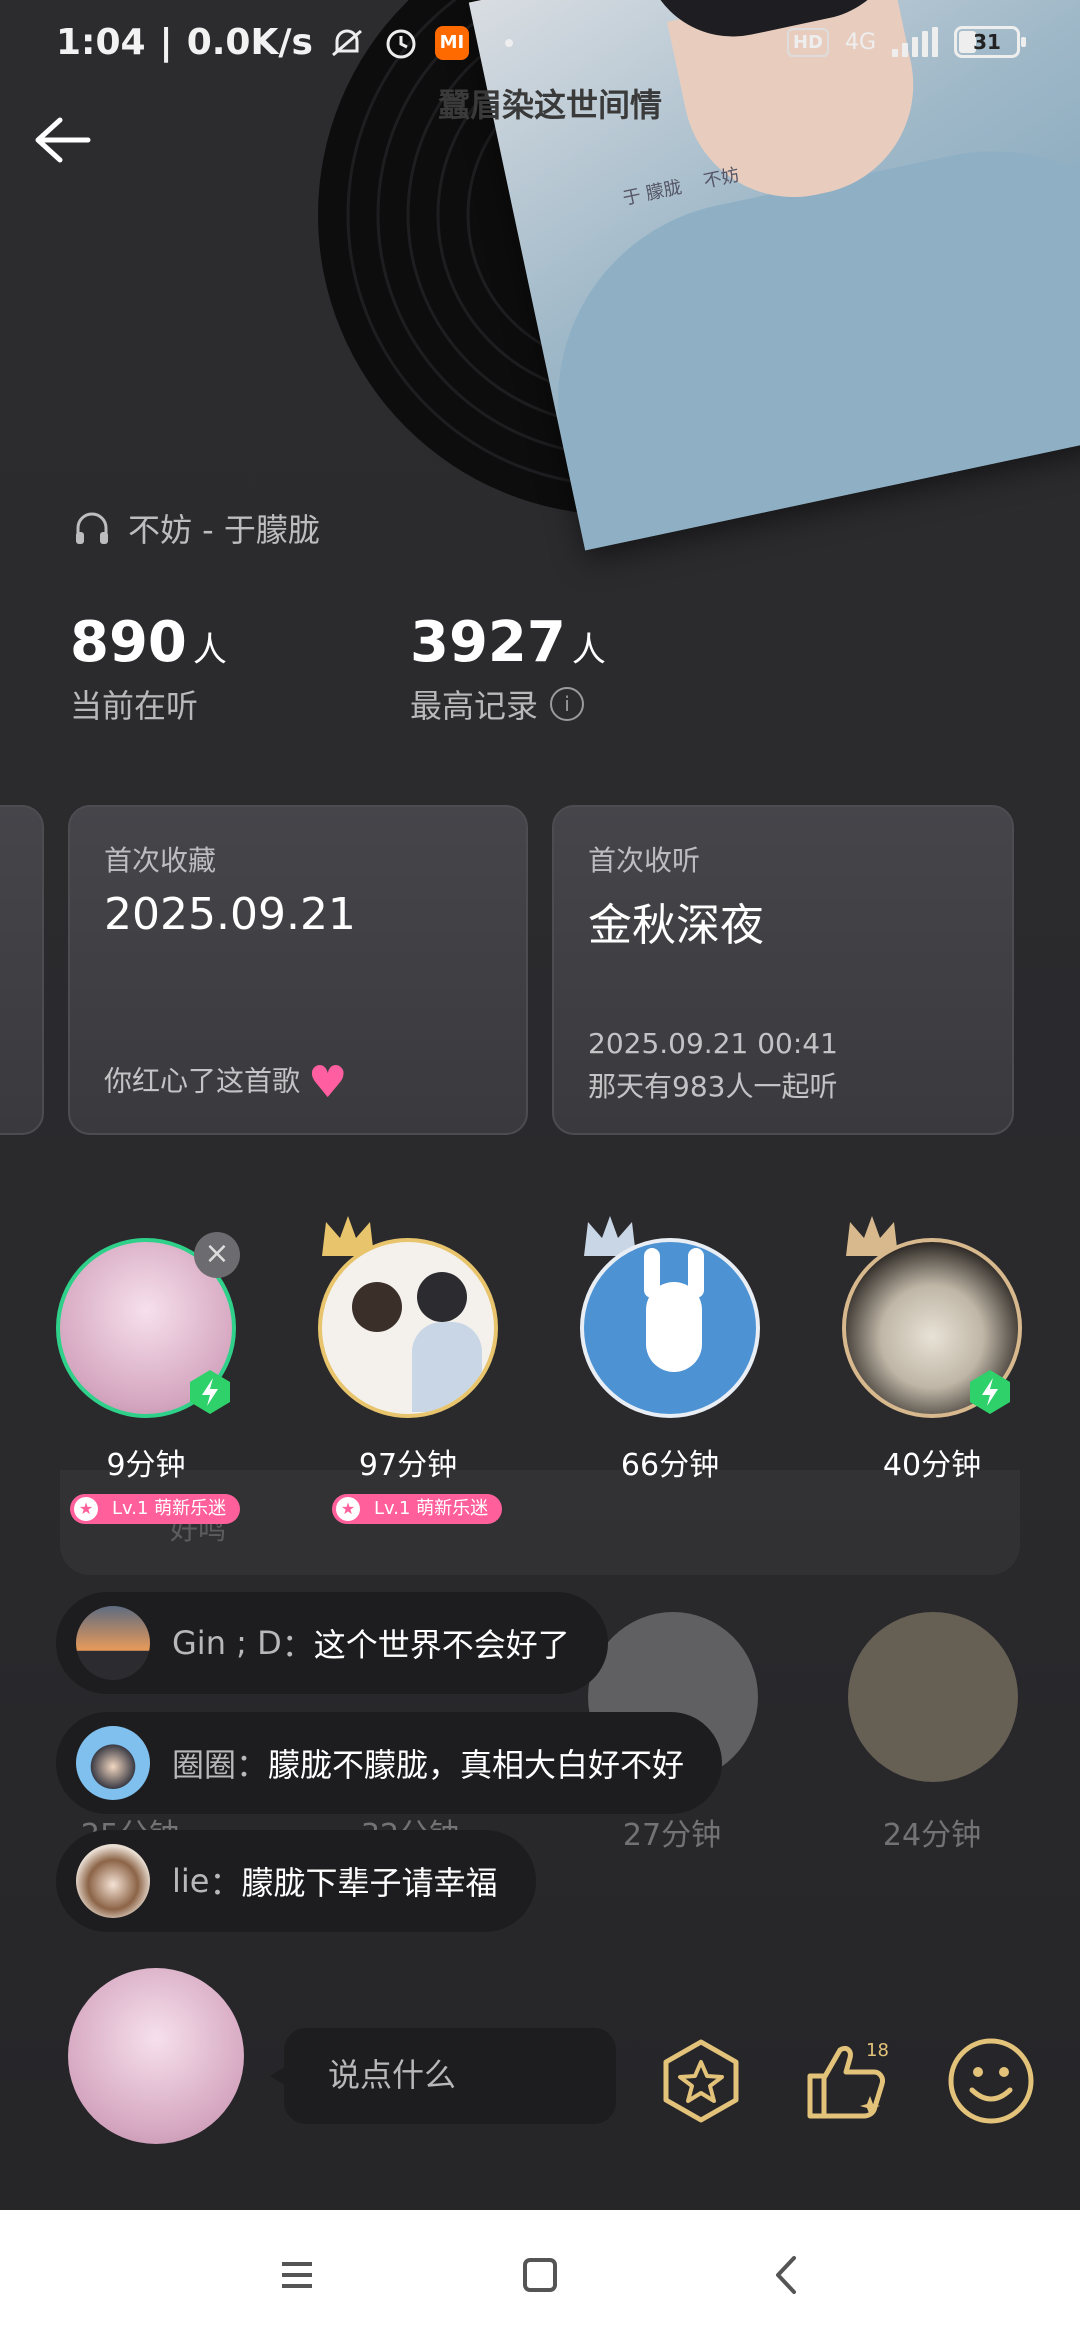  I want to click on comment-bubble: 圈圈：朦胧不朦胧，真相大白好不好, so click(389, 1763).